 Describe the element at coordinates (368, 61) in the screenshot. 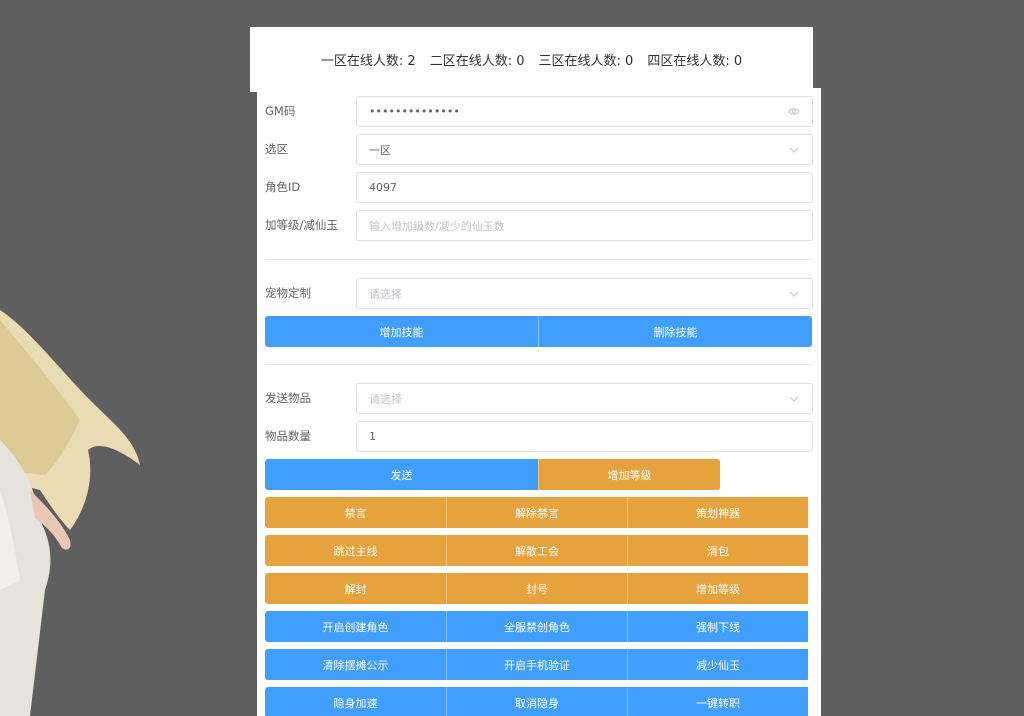

I see `zone1-online-stat: 一区在线人数: 2` at that location.